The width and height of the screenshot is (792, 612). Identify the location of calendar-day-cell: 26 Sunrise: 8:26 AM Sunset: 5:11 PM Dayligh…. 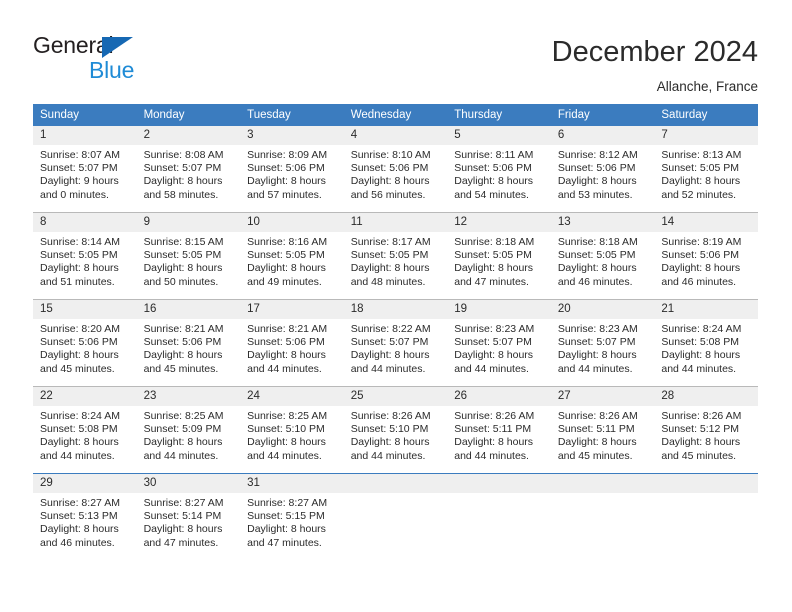
(499, 430).